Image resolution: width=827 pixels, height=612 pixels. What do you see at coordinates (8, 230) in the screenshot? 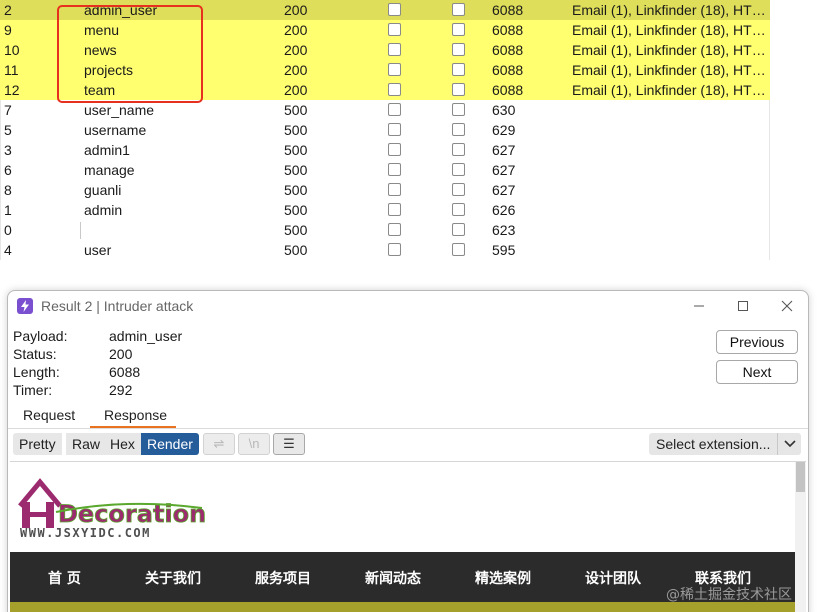
I see `request-number-cell: 0` at bounding box center [8, 230].